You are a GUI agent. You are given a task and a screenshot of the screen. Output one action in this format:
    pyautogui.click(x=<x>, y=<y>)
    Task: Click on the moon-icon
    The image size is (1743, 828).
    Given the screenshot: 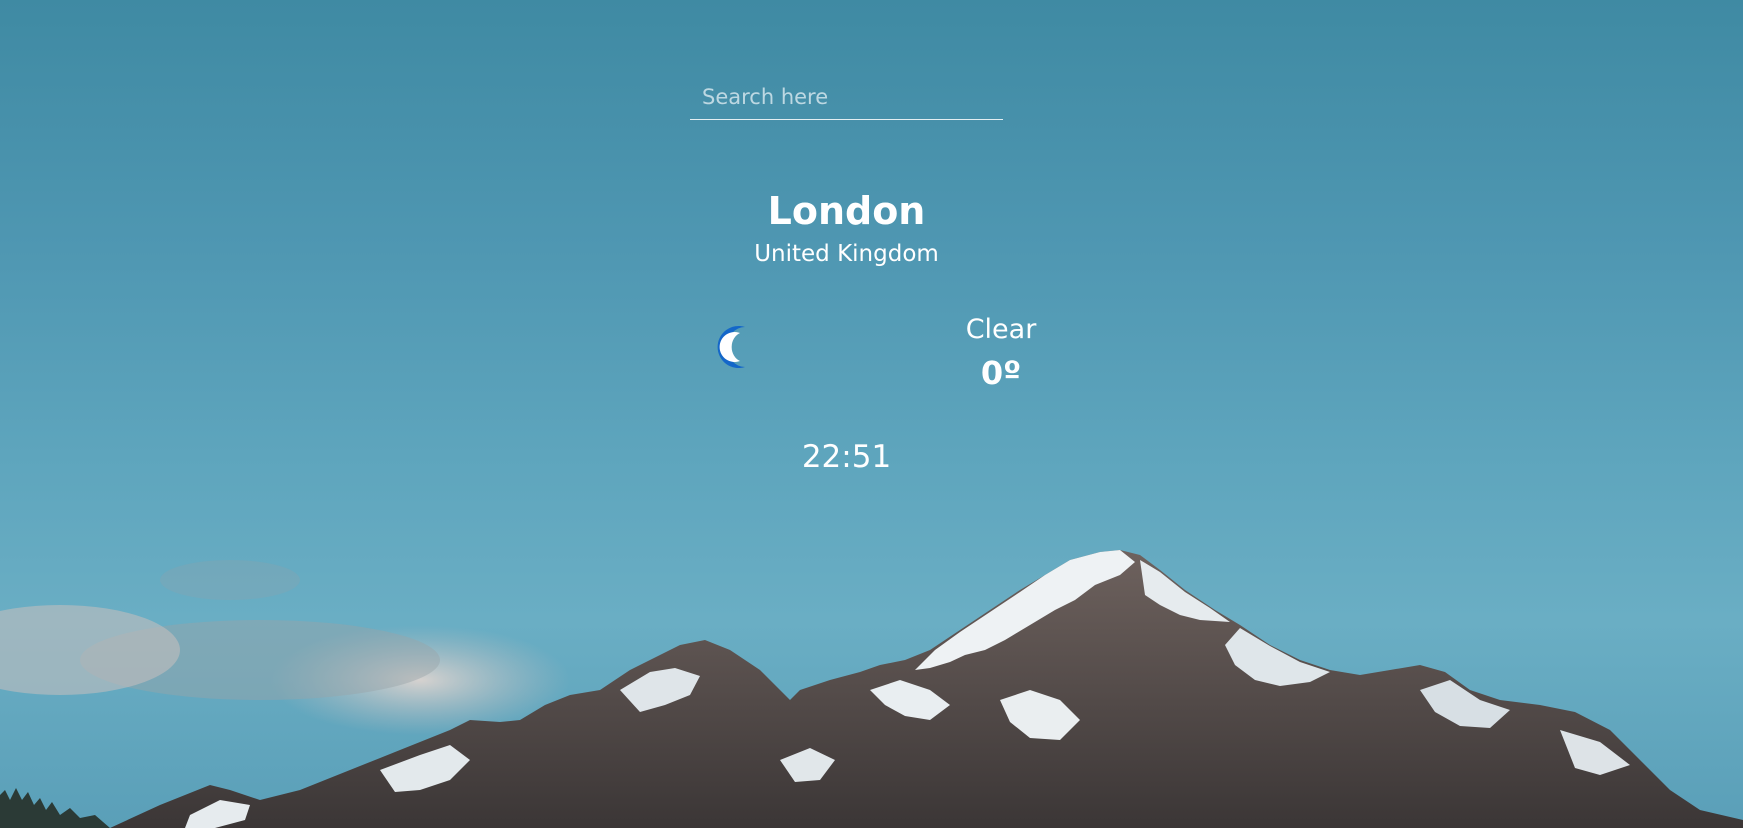 What is the action you would take?
    pyautogui.click(x=731, y=347)
    